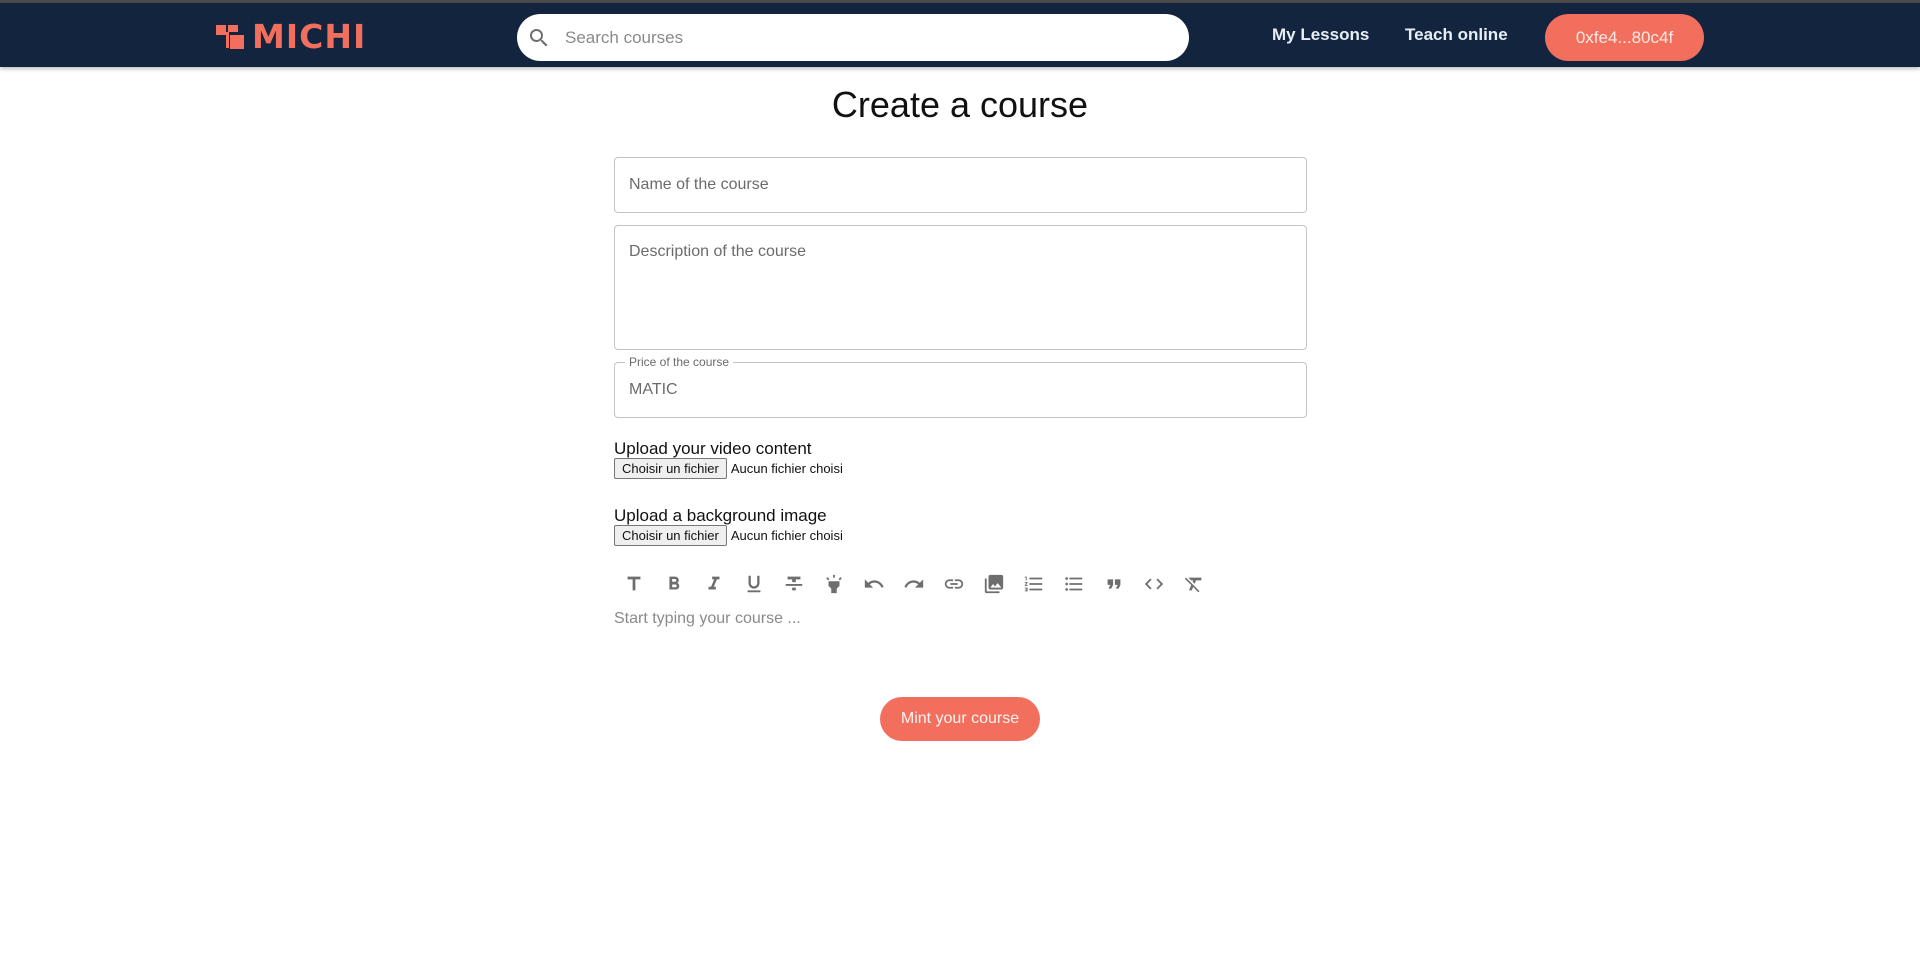  What do you see at coordinates (309, 36) in the screenshot?
I see `logo-text: MICHI` at bounding box center [309, 36].